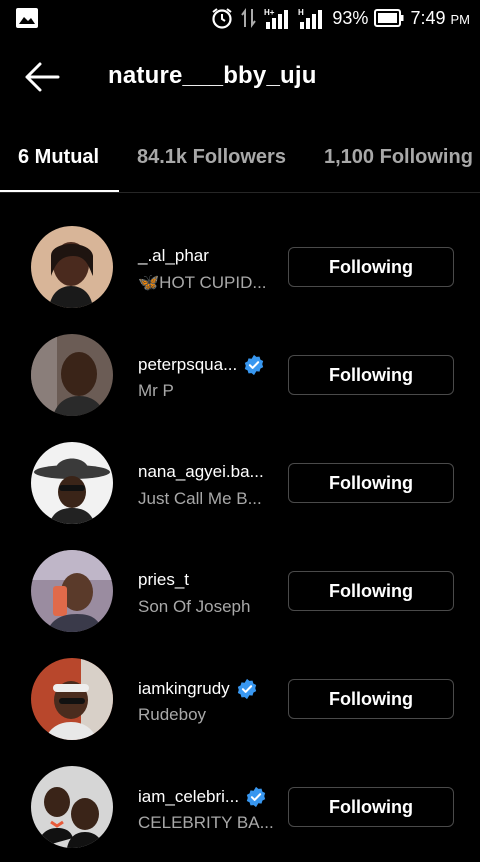  What do you see at coordinates (194, 606) in the screenshot?
I see `display-name: Son Of Joseph` at bounding box center [194, 606].